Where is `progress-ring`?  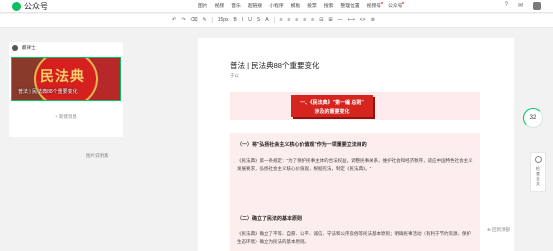
progress-ring is located at coordinates (533, 118).